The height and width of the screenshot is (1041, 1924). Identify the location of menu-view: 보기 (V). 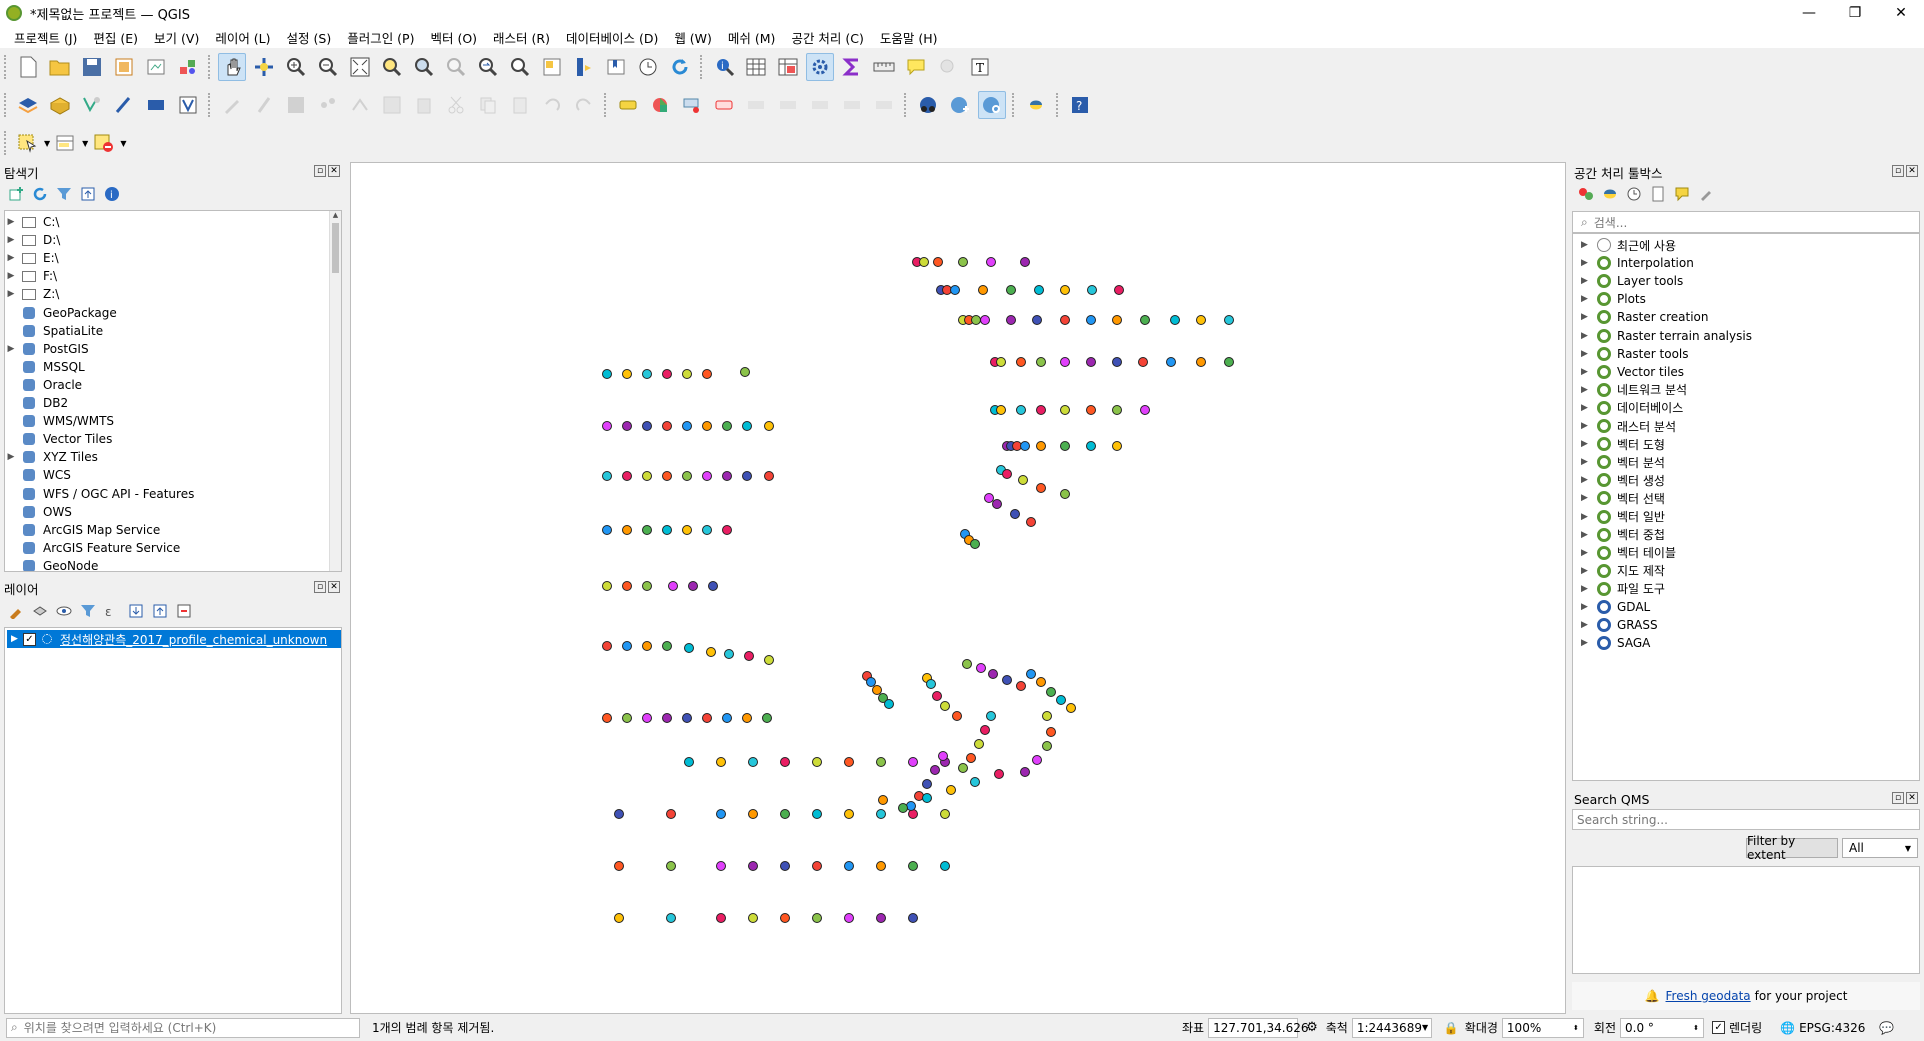
(176, 37).